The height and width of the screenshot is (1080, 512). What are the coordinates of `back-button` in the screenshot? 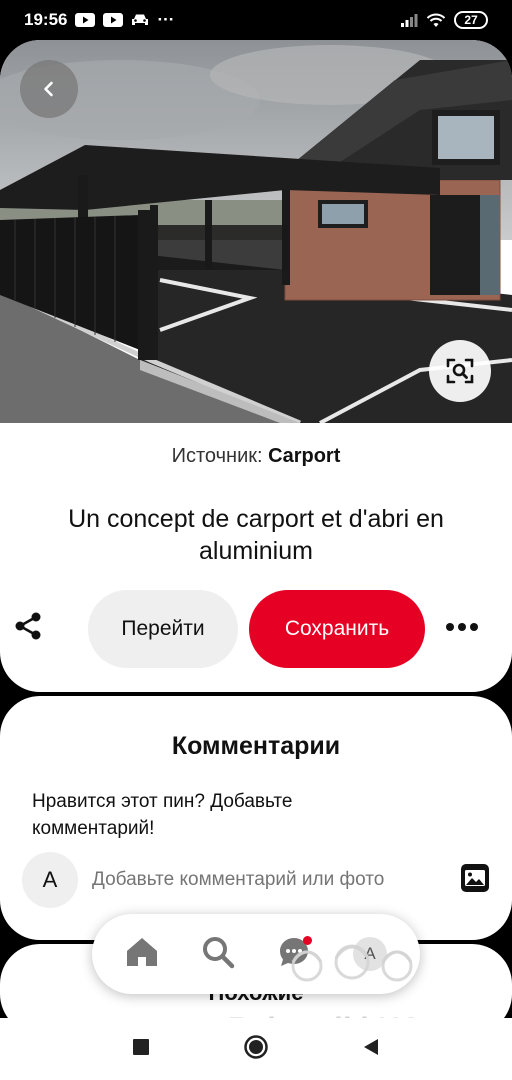 It's located at (49, 89).